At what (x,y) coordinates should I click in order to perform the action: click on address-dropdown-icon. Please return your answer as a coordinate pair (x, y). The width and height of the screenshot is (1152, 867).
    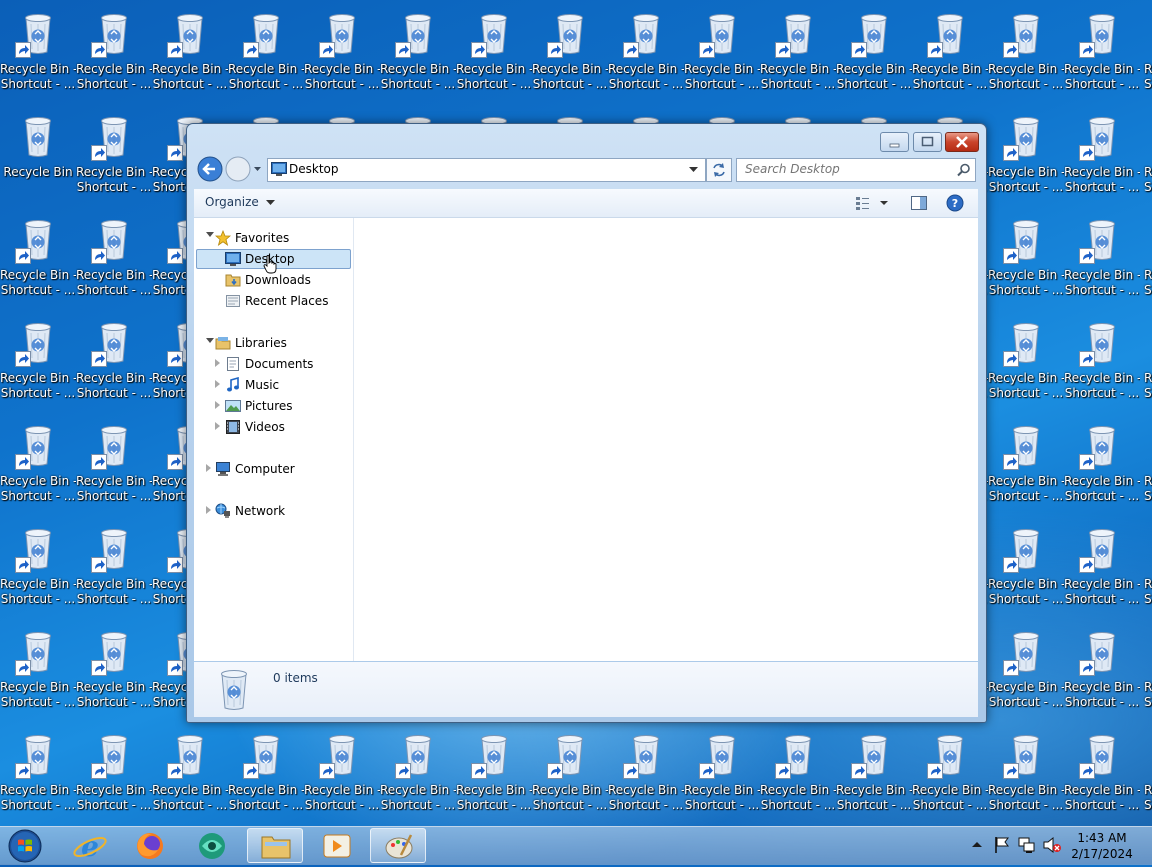
    Looking at the image, I should click on (693, 170).